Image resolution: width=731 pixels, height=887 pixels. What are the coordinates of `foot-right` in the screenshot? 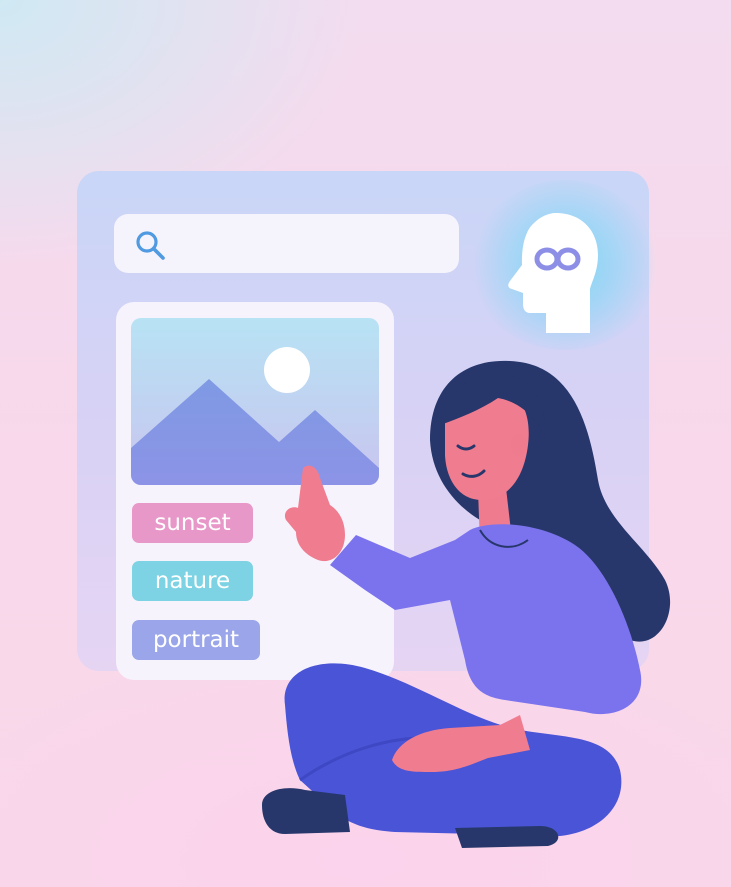 It's located at (507, 837).